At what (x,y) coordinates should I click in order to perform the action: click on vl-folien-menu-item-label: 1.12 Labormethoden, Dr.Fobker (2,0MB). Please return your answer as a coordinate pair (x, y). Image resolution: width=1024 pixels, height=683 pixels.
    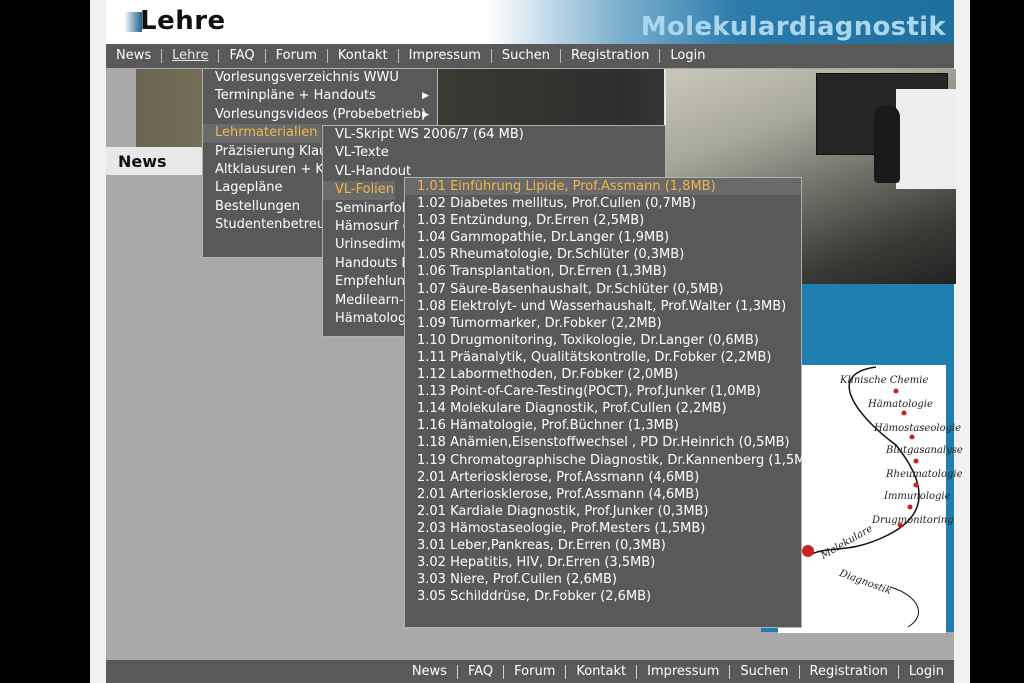
    Looking at the image, I should click on (548, 375).